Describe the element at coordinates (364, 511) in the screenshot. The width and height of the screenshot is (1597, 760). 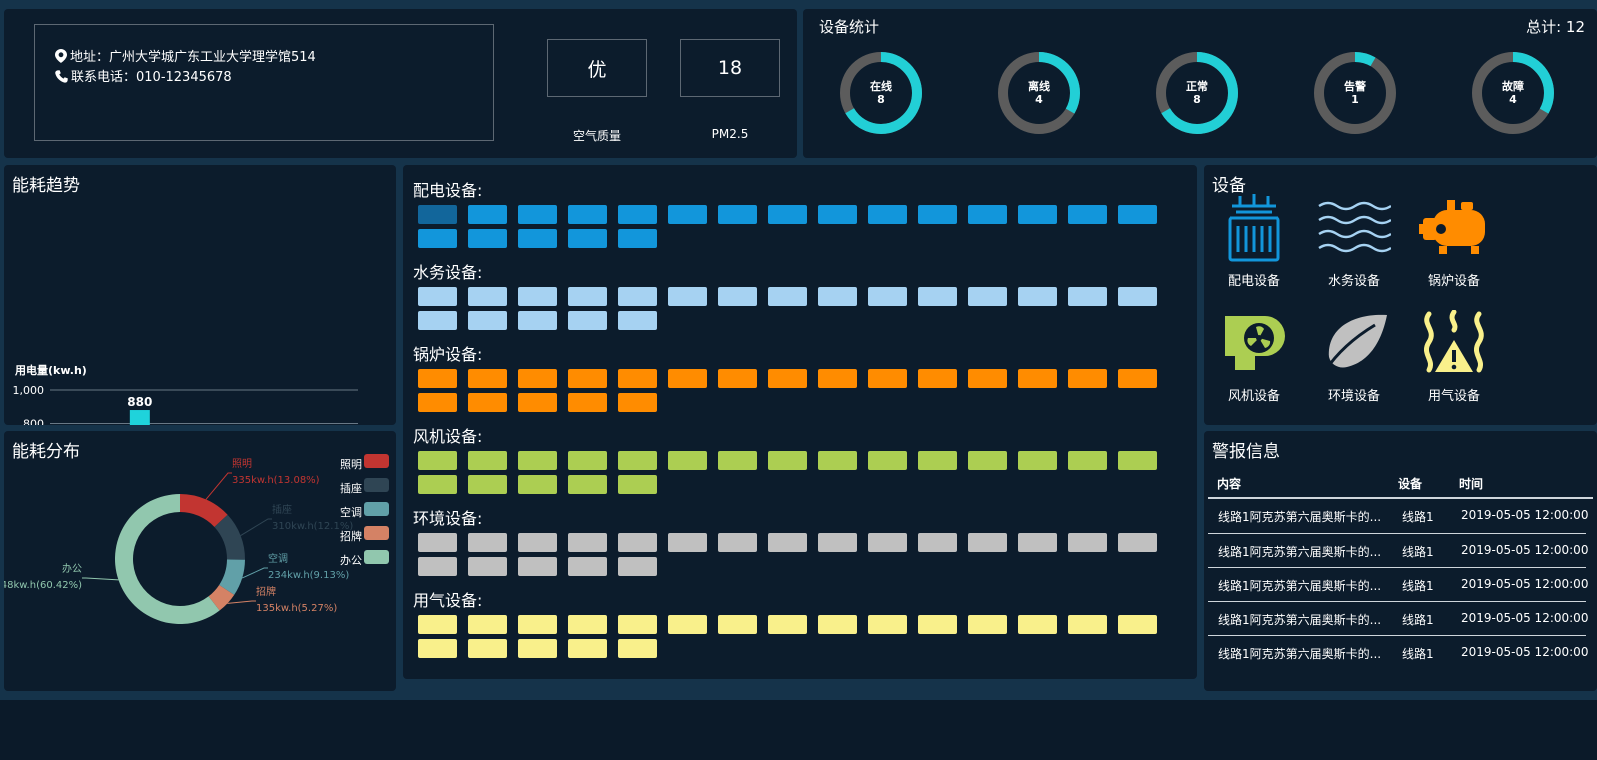
I see `legend-item: 空调` at that location.